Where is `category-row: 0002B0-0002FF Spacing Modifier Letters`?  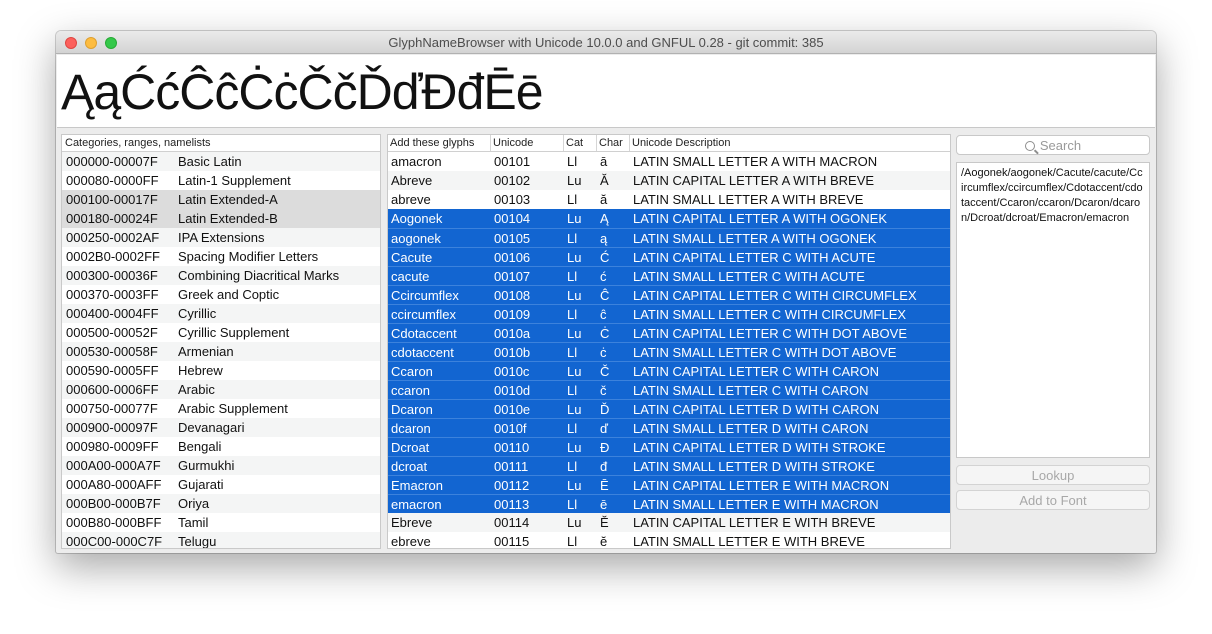 category-row: 0002B0-0002FF Spacing Modifier Letters is located at coordinates (221, 256).